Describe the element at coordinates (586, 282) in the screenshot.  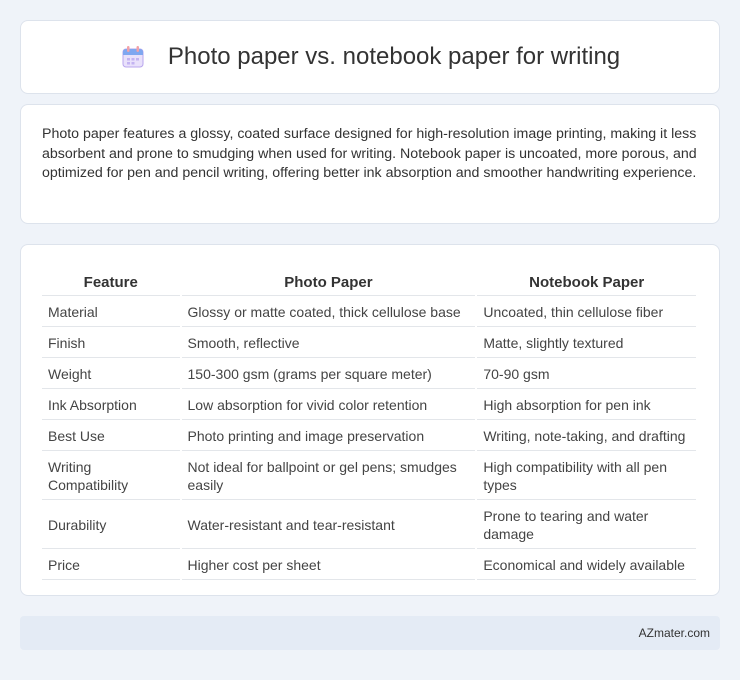
I see `header-notebook-paper: Notebook Paper` at that location.